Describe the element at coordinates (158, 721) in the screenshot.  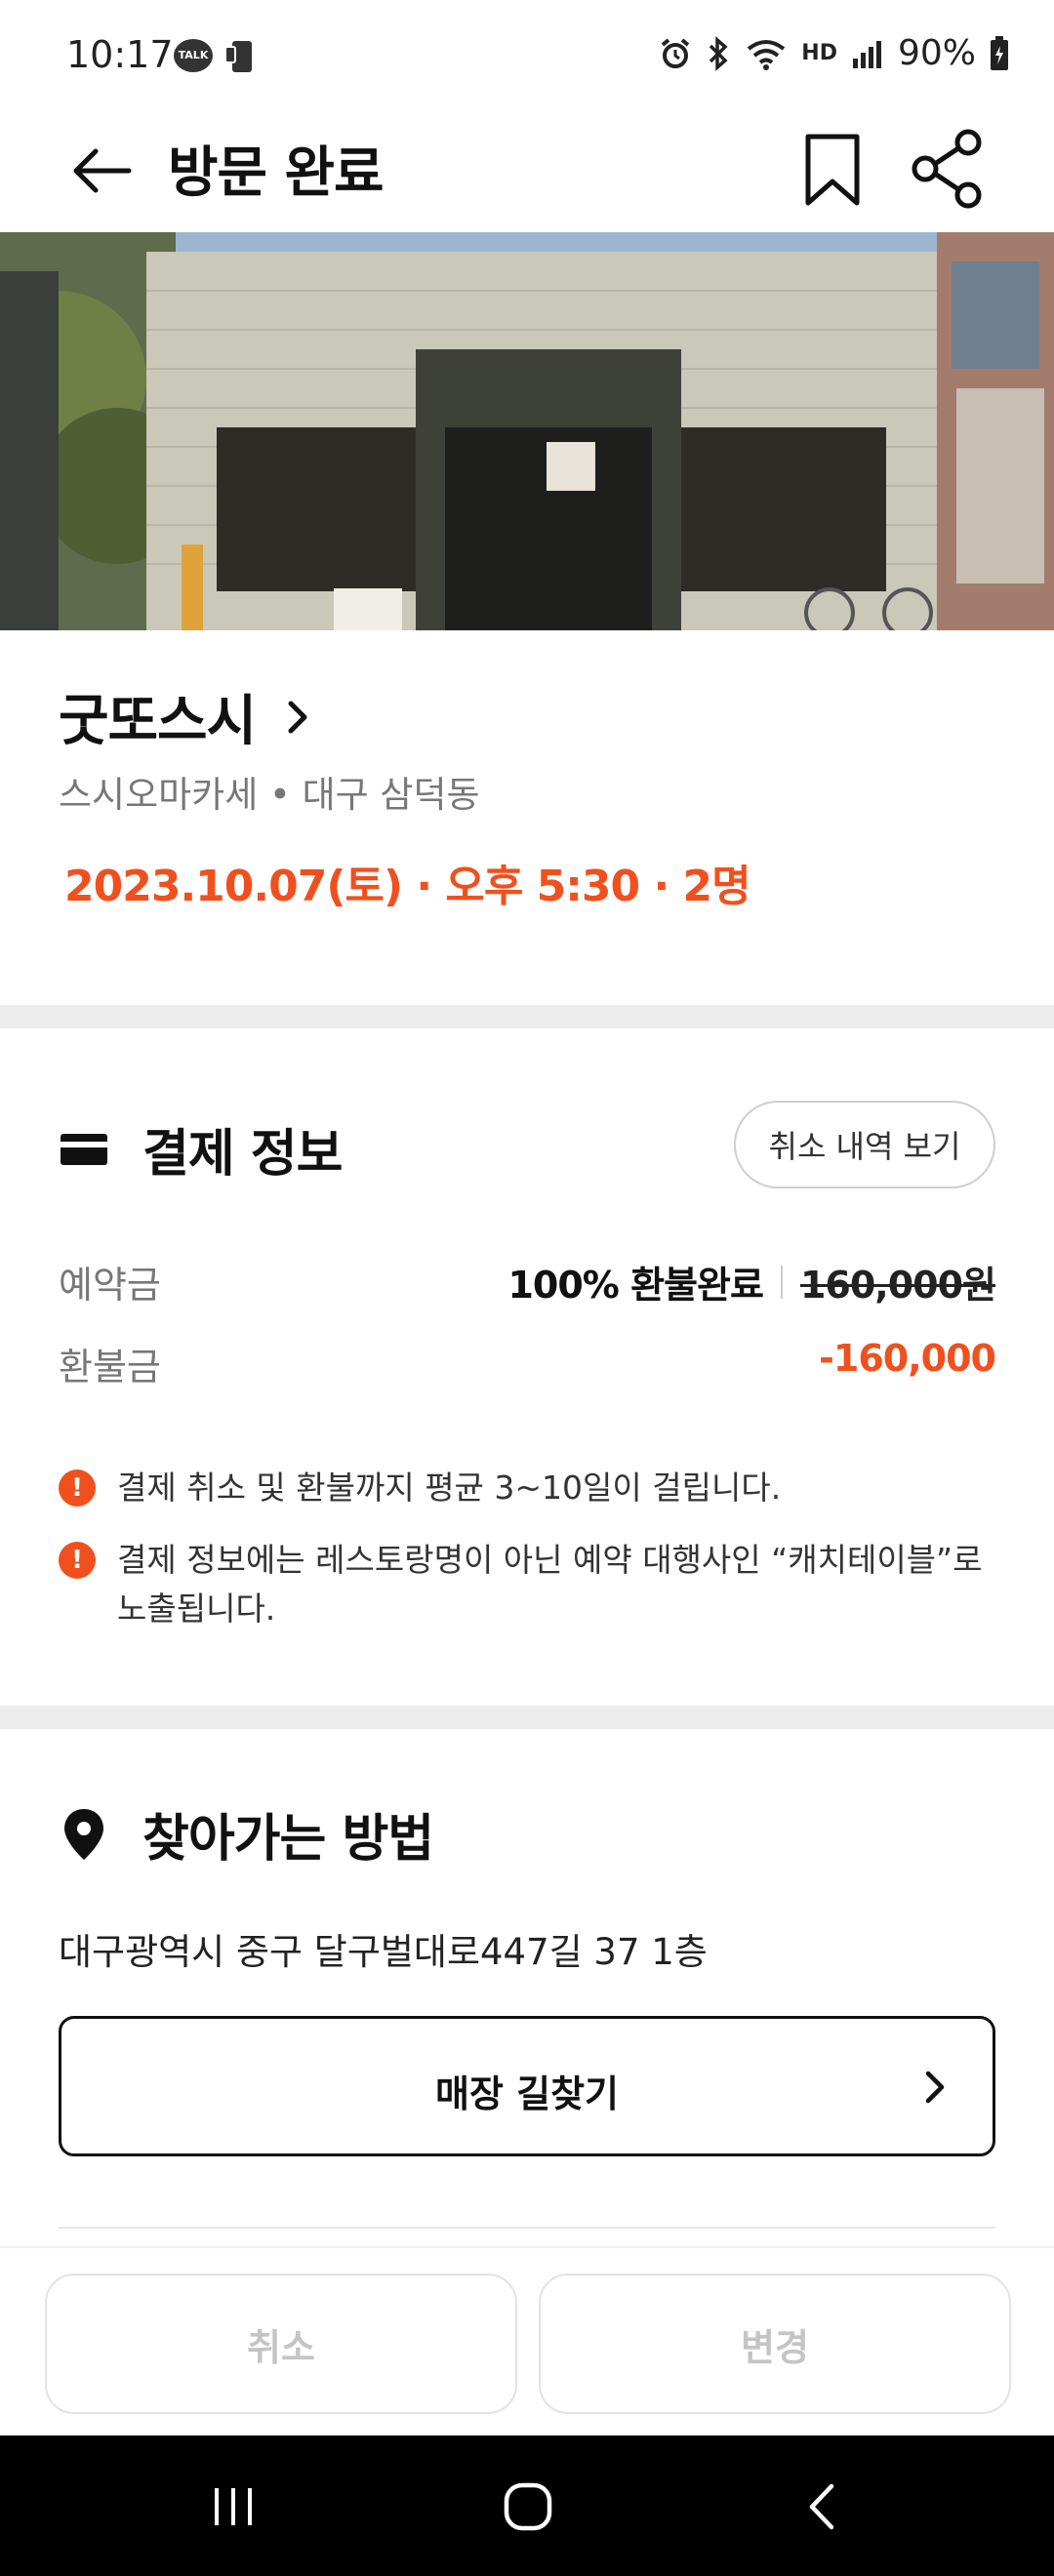
I see `store-name: 굿또스시` at that location.